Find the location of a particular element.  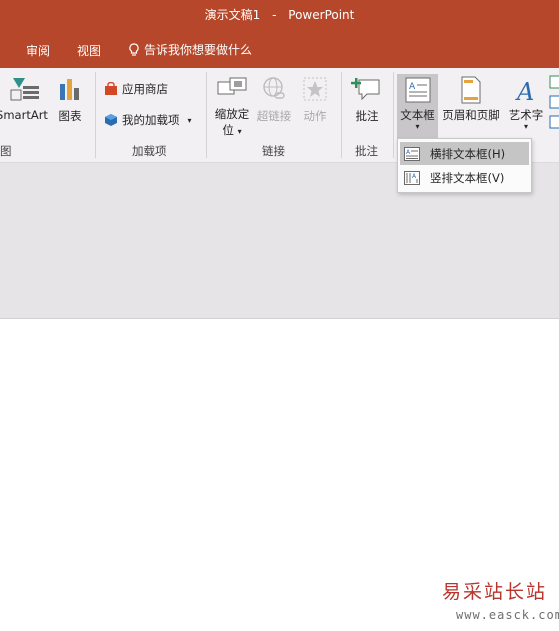

horizontal-textbox-label: 横排文本框(H) is located at coordinates (468, 153).